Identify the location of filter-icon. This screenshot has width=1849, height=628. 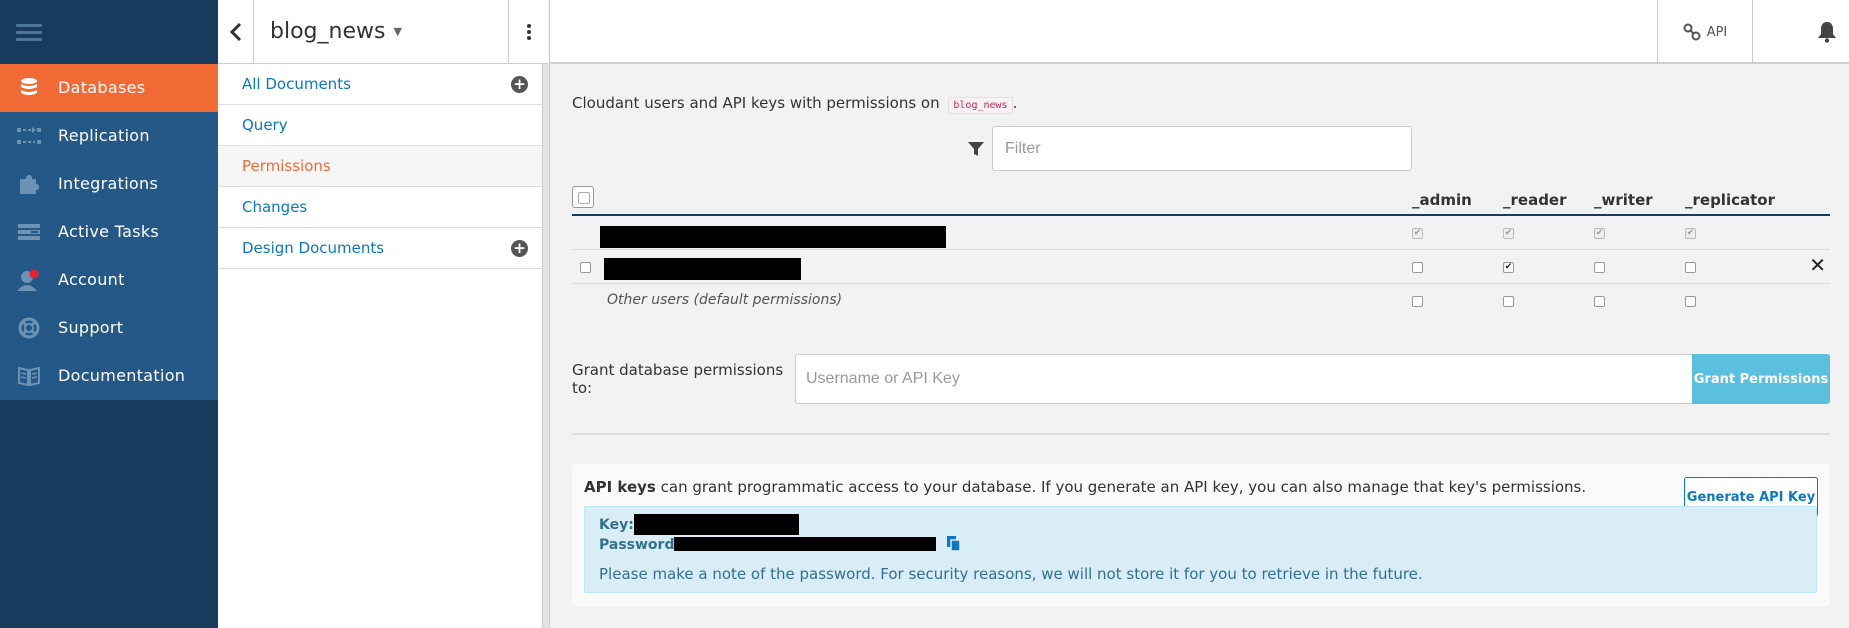
(976, 148).